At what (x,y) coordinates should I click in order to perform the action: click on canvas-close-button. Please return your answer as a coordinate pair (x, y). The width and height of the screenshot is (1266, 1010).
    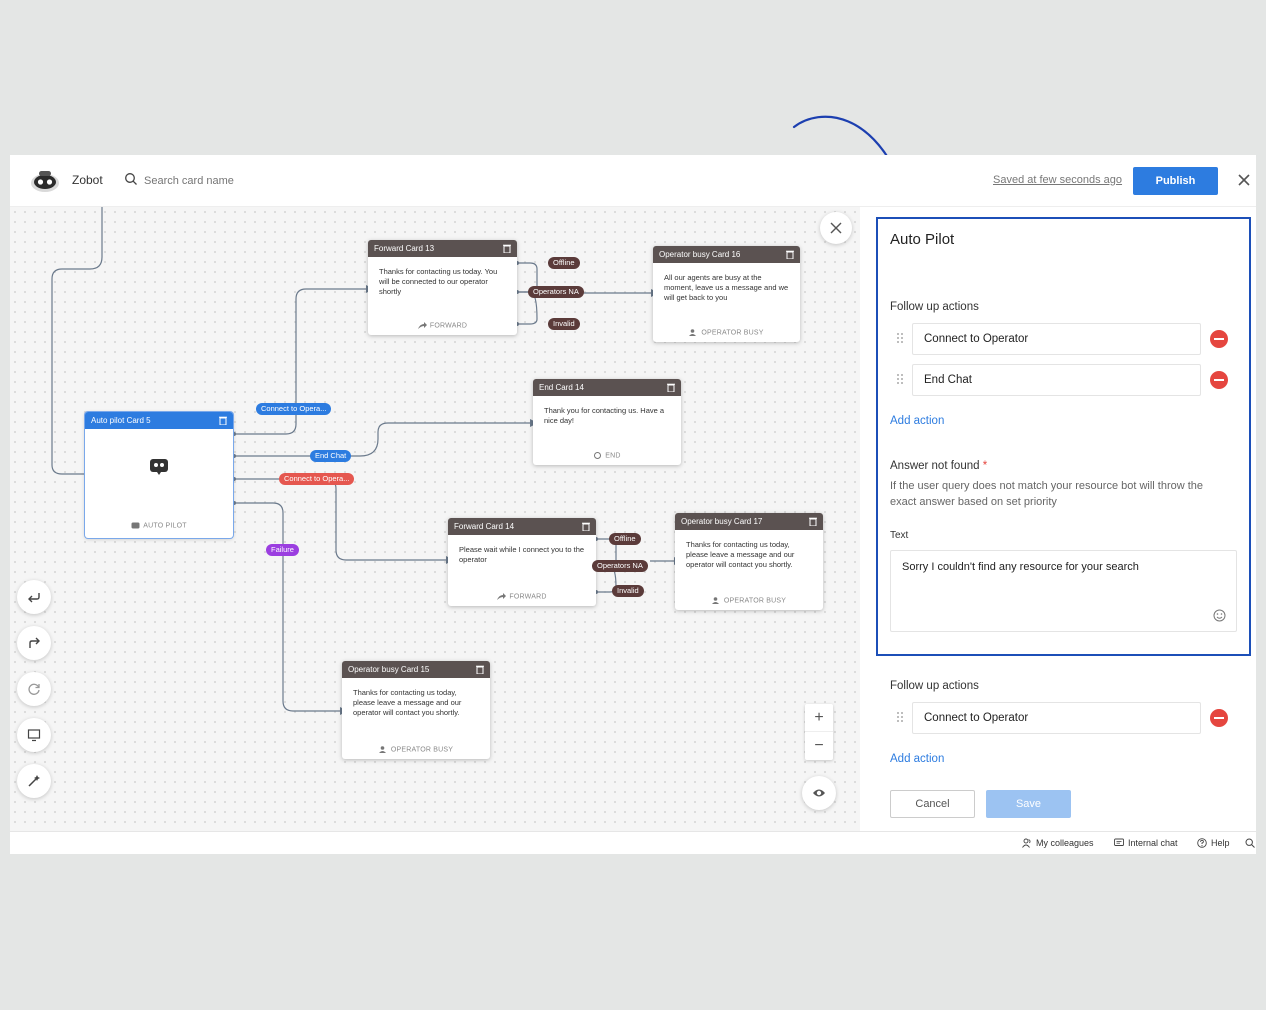
    Looking at the image, I should click on (836, 228).